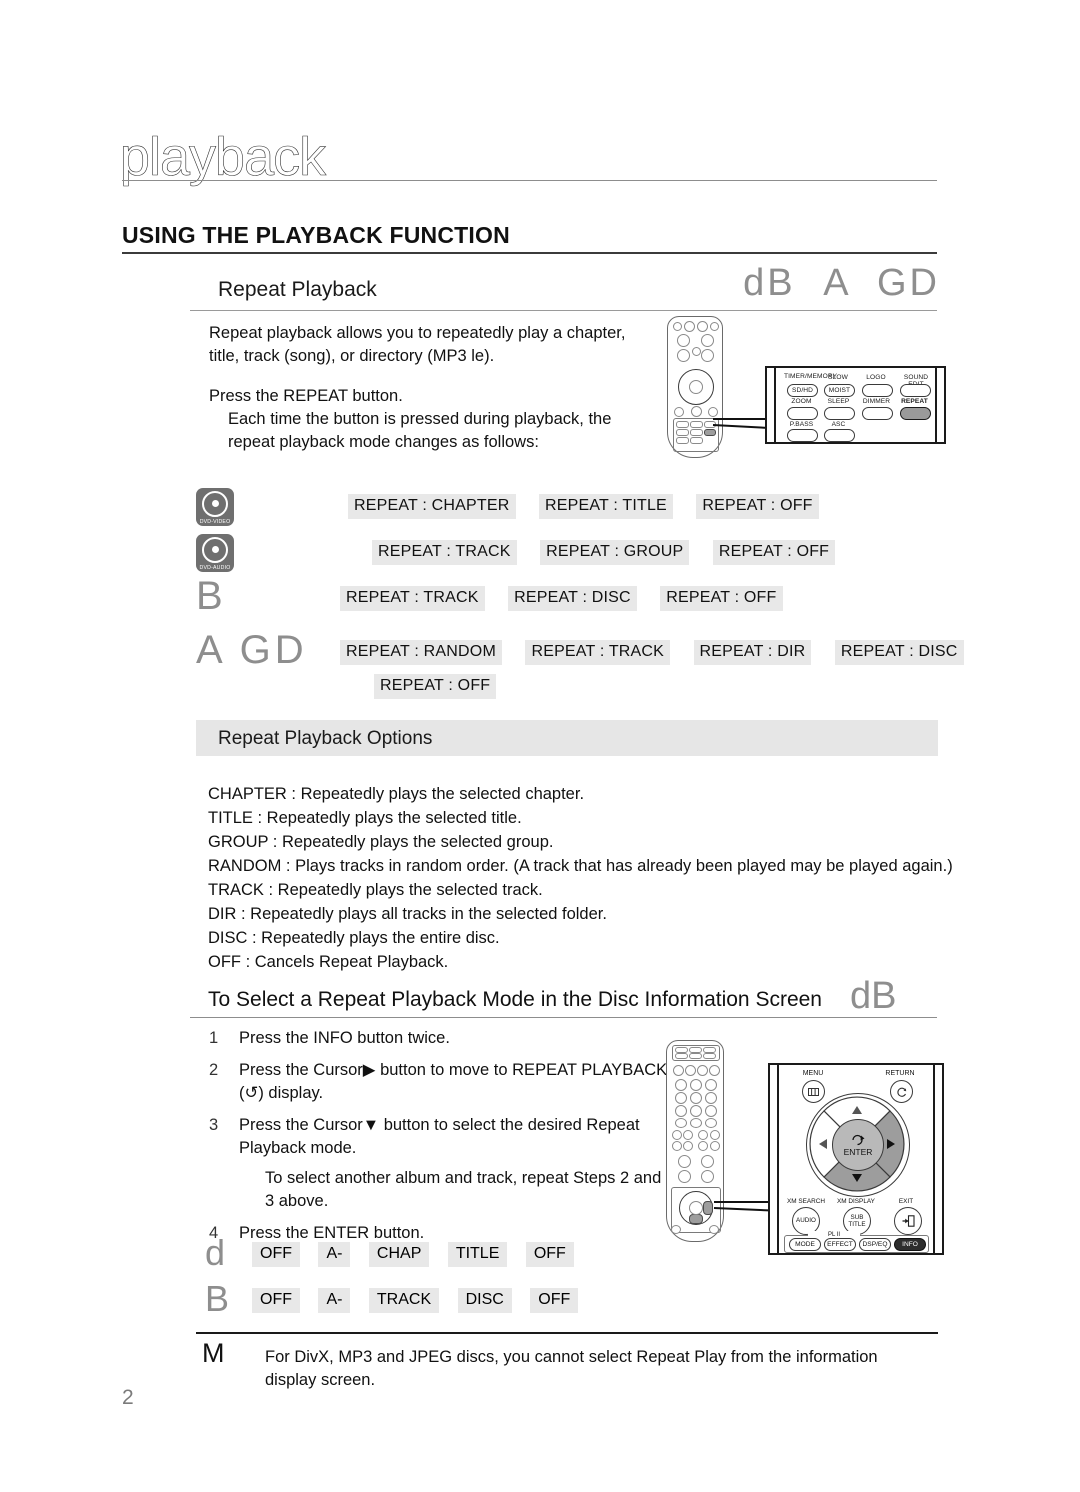 The width and height of the screenshot is (1080, 1492). Describe the element at coordinates (696, 1219) in the screenshot. I see `remote-dpad-down-highlight` at that location.